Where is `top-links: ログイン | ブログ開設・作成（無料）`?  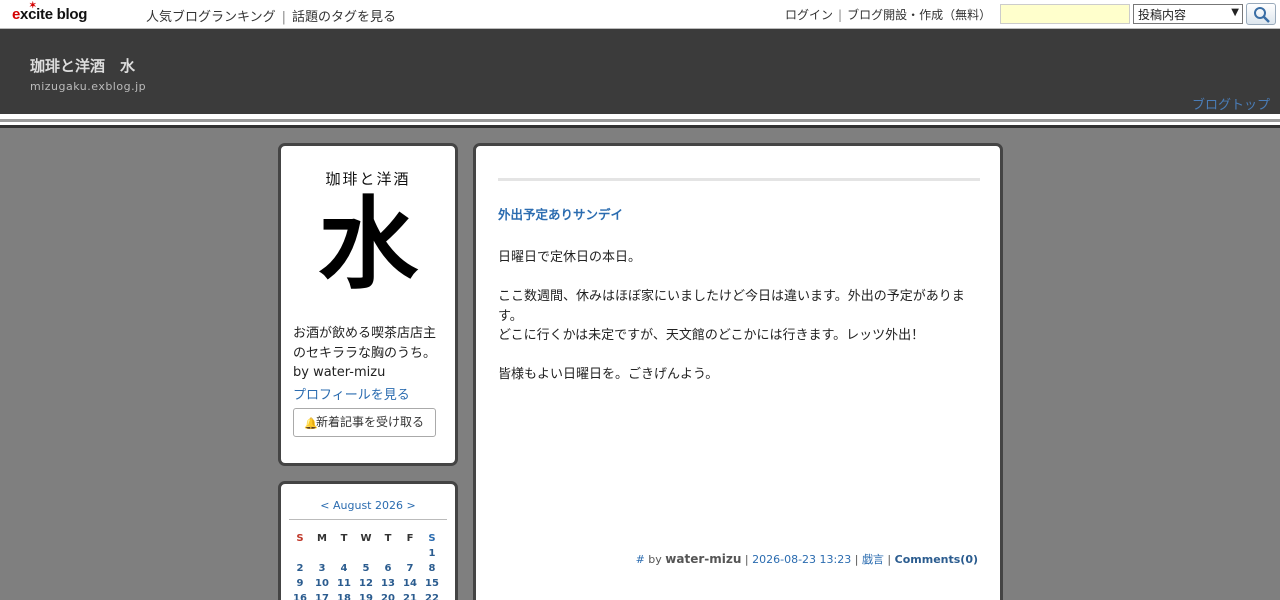
top-links: ログイン | ブログ開設・作成（無料） is located at coordinates (888, 15).